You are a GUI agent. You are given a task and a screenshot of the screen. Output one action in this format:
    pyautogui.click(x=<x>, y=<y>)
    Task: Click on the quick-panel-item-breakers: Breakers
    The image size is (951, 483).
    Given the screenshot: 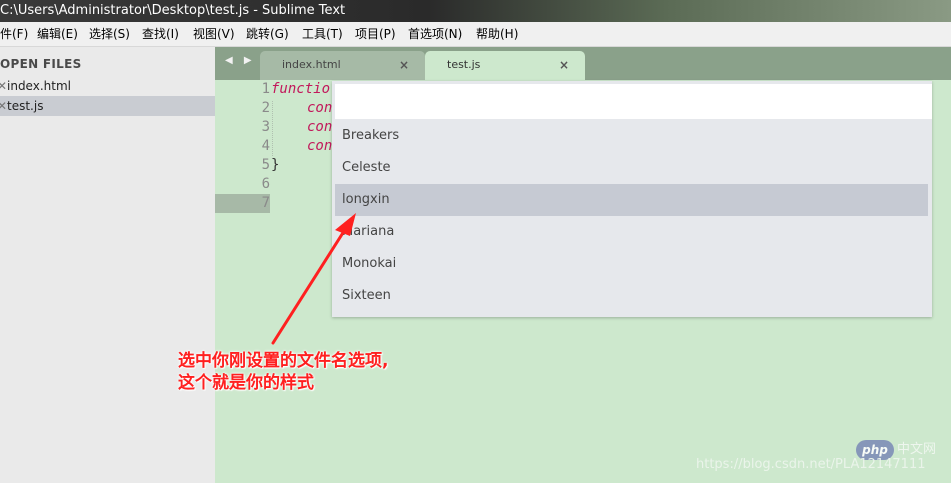 What is the action you would take?
    pyautogui.click(x=631, y=136)
    